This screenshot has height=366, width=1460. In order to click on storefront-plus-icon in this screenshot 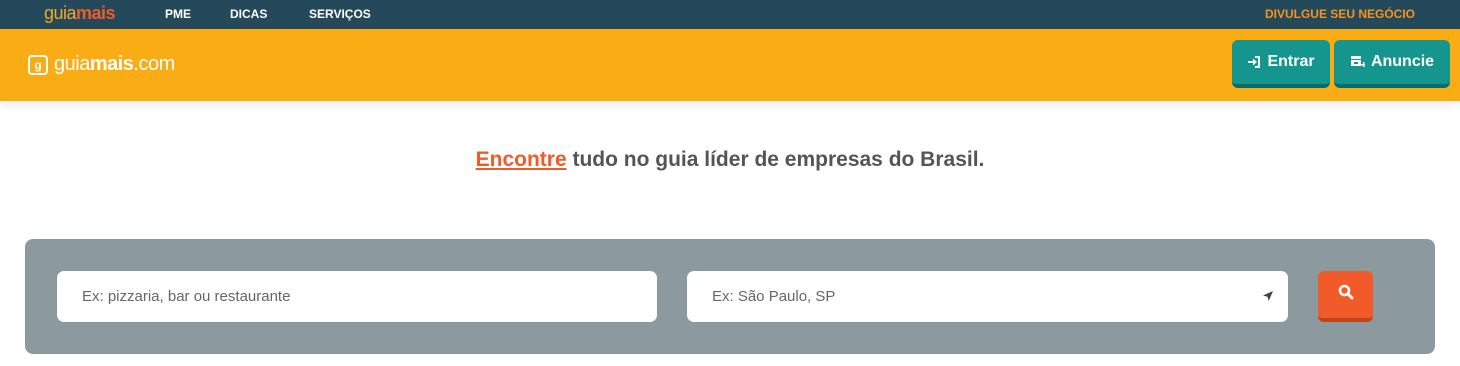, I will do `click(1357, 62)`.